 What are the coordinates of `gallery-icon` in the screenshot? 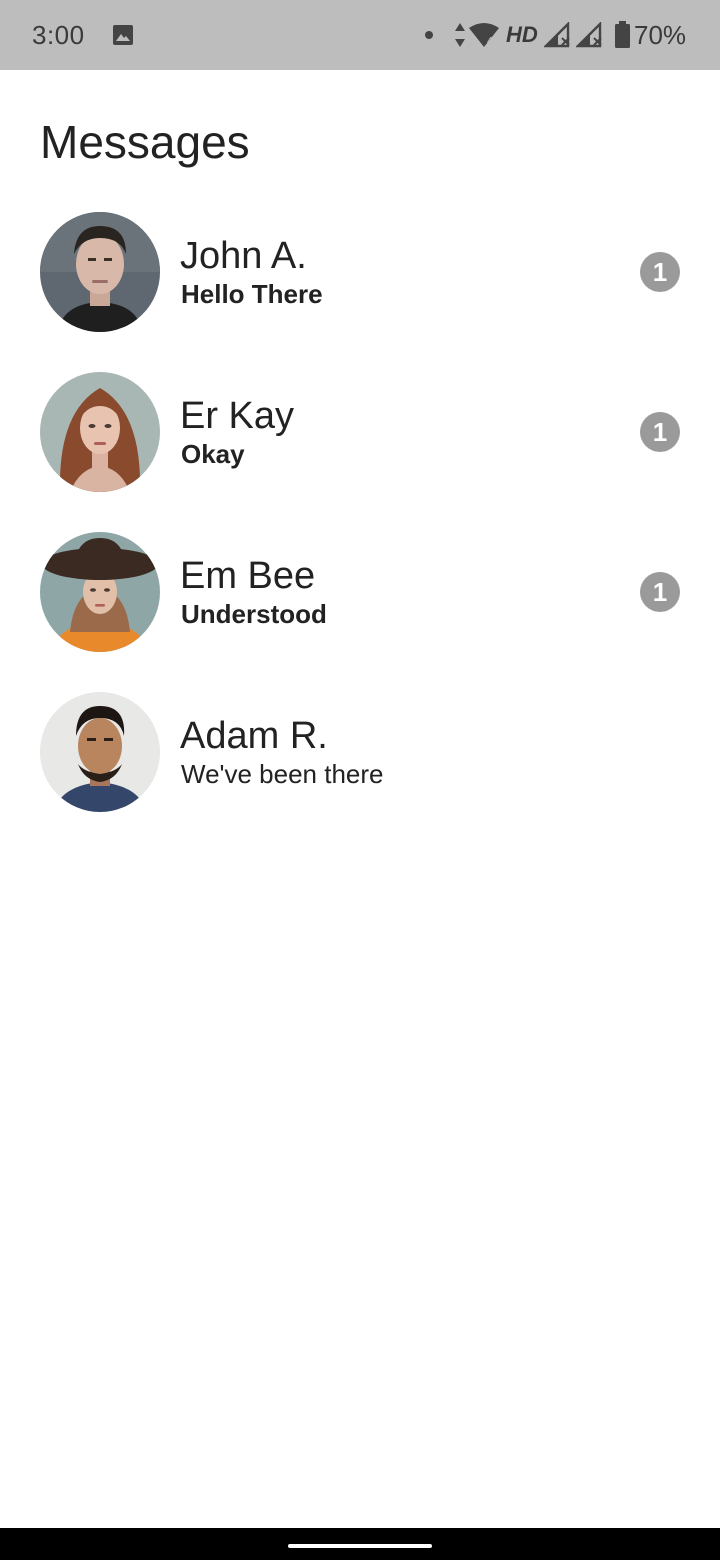 It's located at (123, 35).